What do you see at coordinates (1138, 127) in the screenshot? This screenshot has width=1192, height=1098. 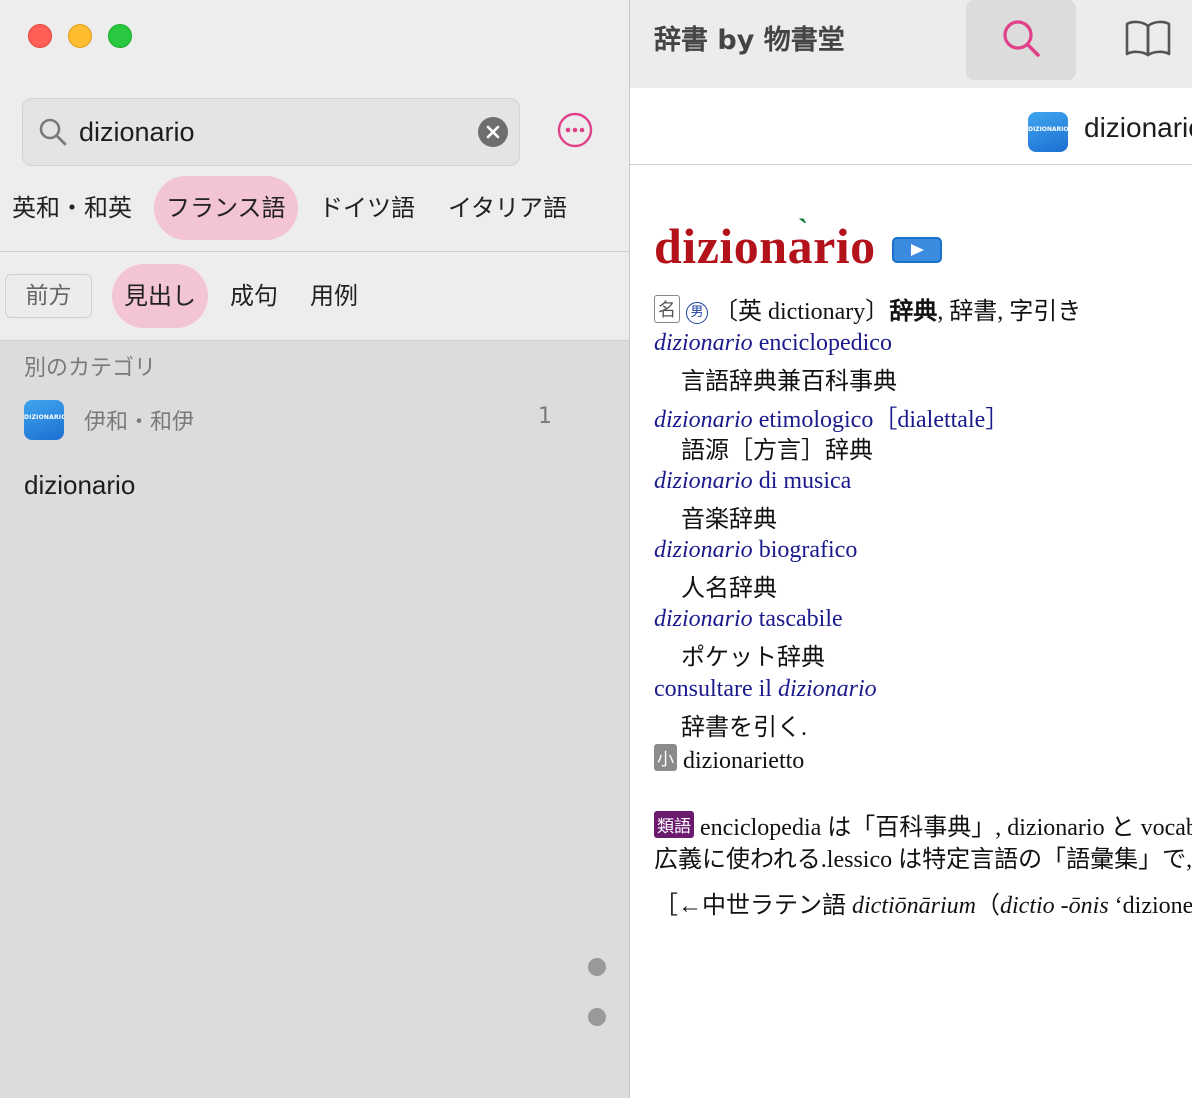 I see `entry-header-title: dizionario` at bounding box center [1138, 127].